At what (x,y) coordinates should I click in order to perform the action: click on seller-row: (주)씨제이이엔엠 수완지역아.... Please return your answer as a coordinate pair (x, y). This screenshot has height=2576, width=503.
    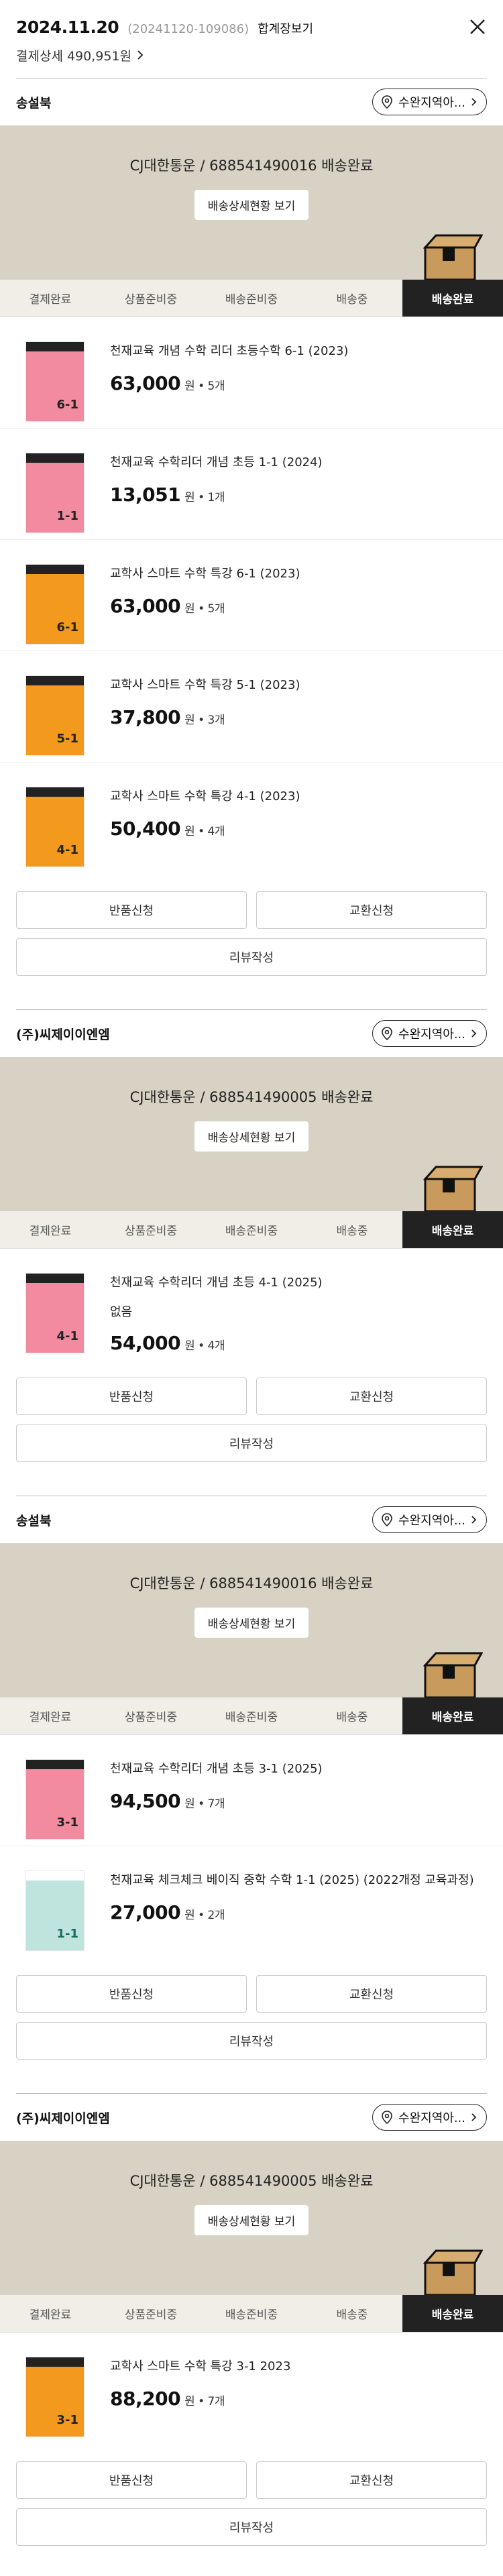
    Looking at the image, I should click on (251, 1033).